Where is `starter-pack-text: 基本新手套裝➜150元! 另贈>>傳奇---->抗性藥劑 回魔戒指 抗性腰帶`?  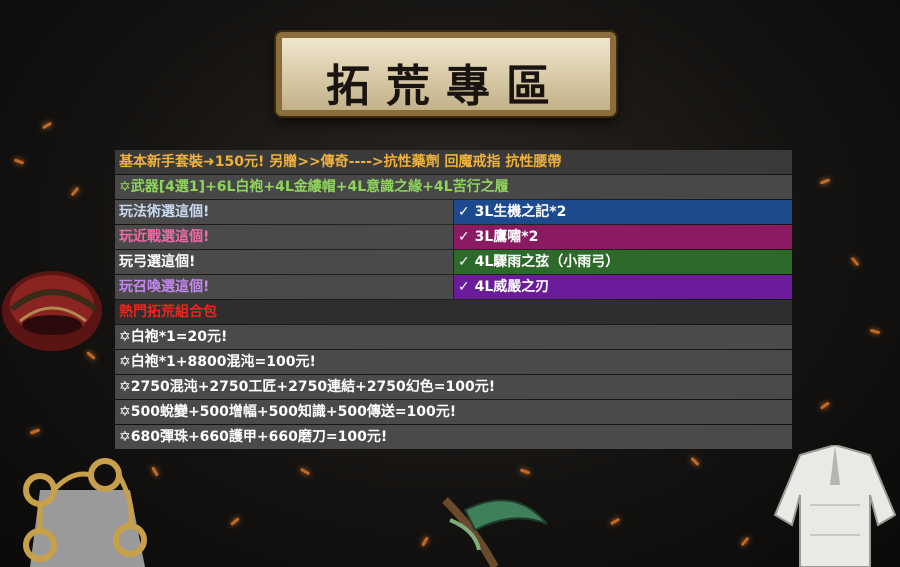
starter-pack-text: 基本新手套裝➜150元! 另贈>>傳奇---->抗性藥劑 回魔戒指 抗性腰帶 is located at coordinates (453, 162).